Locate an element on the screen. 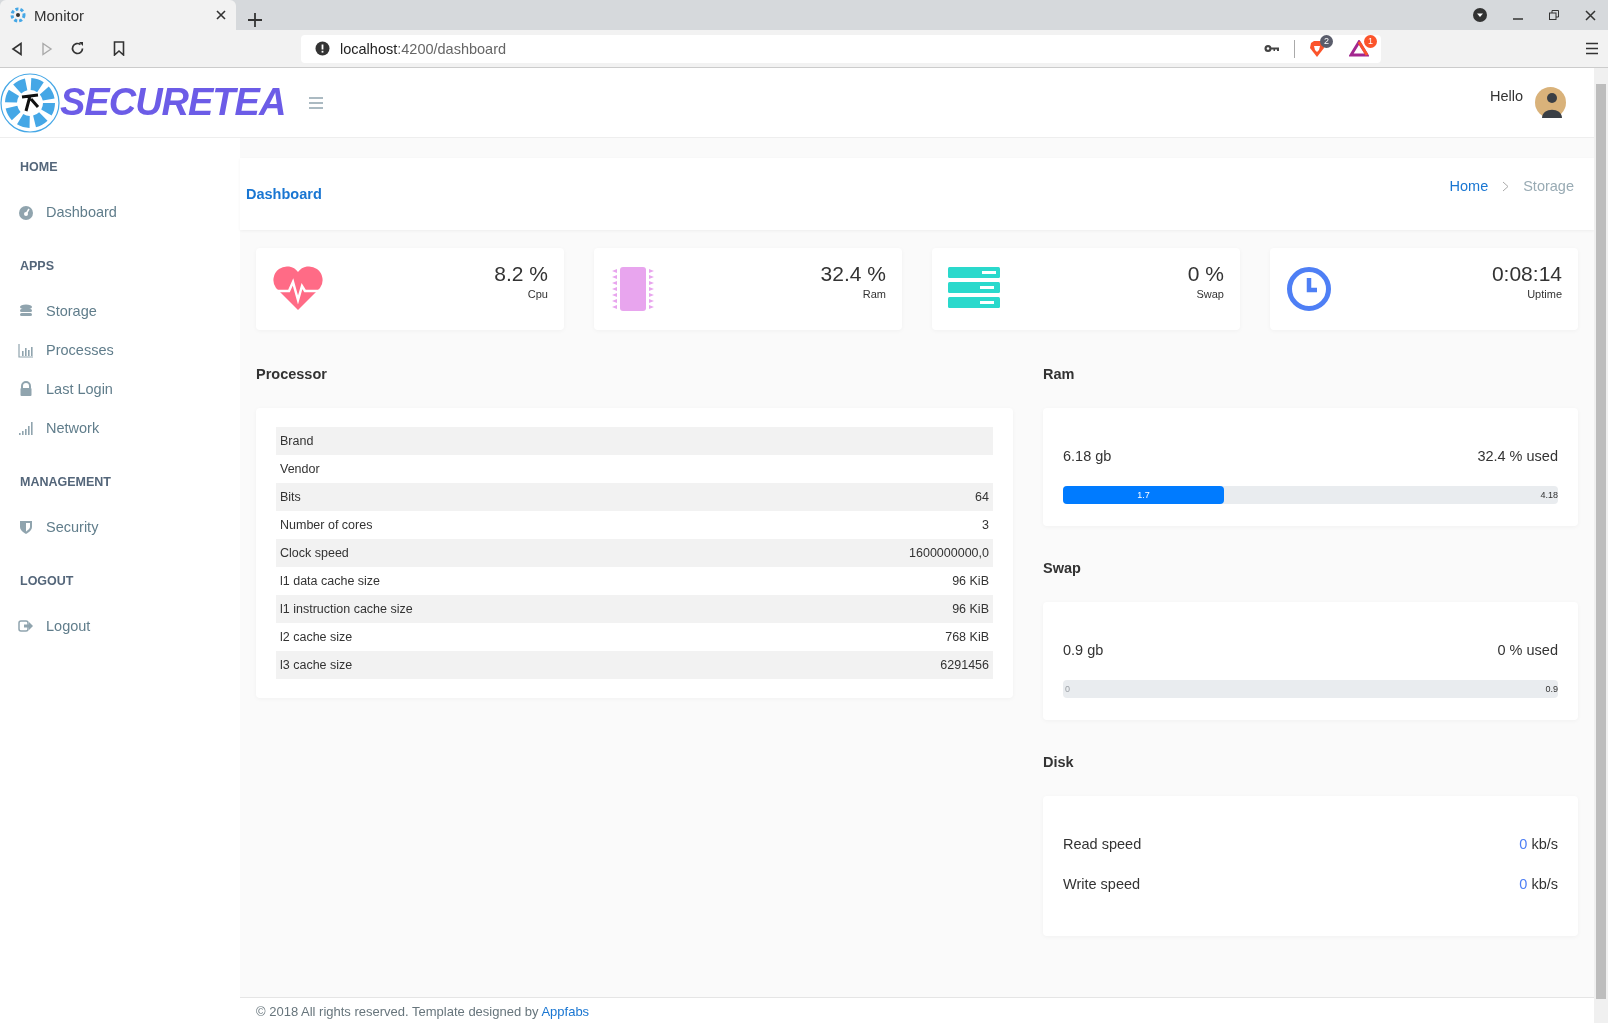  stat-label: Cpu is located at coordinates (537, 294).